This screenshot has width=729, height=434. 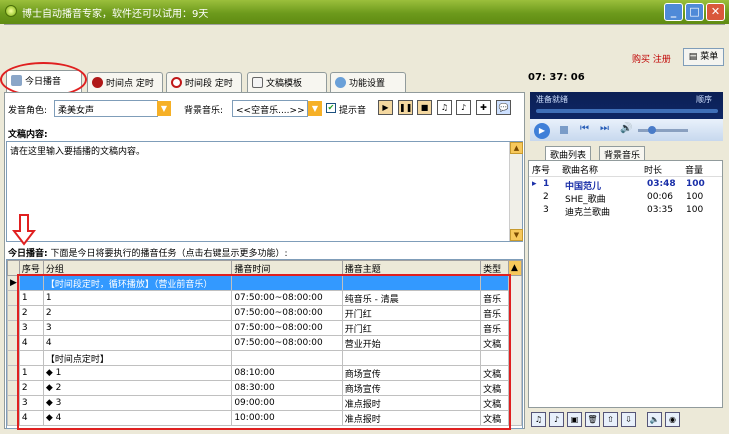 I want to click on app-icon, so click(x=11, y=11).